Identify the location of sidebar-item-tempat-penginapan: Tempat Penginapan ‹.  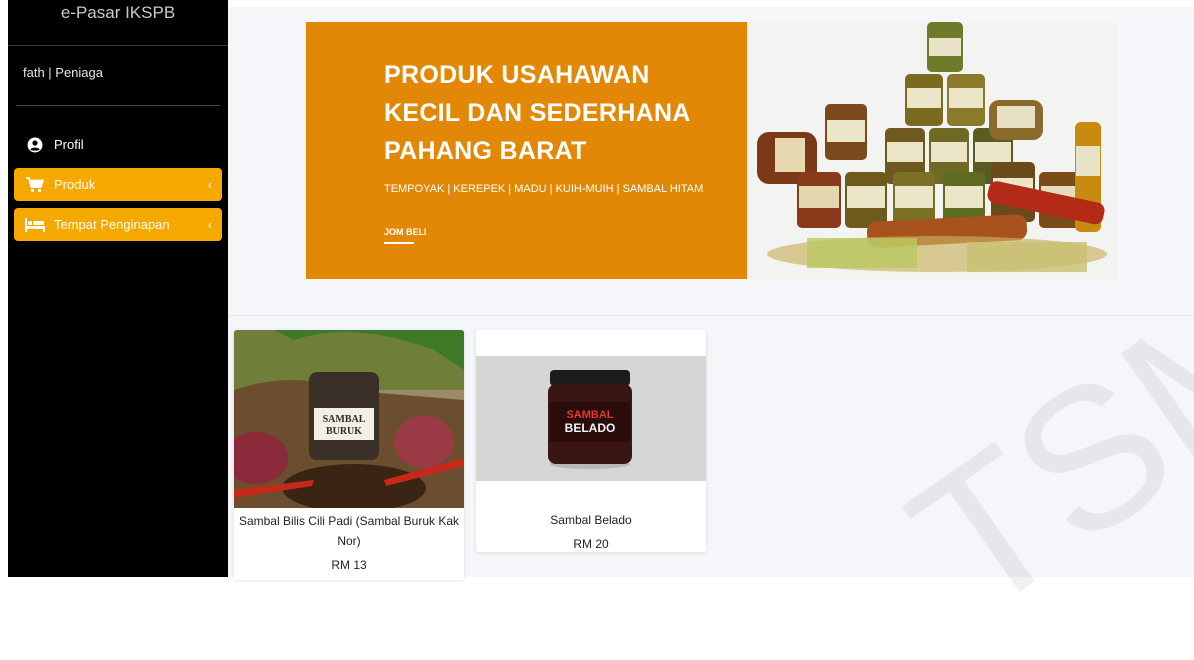
(118, 224).